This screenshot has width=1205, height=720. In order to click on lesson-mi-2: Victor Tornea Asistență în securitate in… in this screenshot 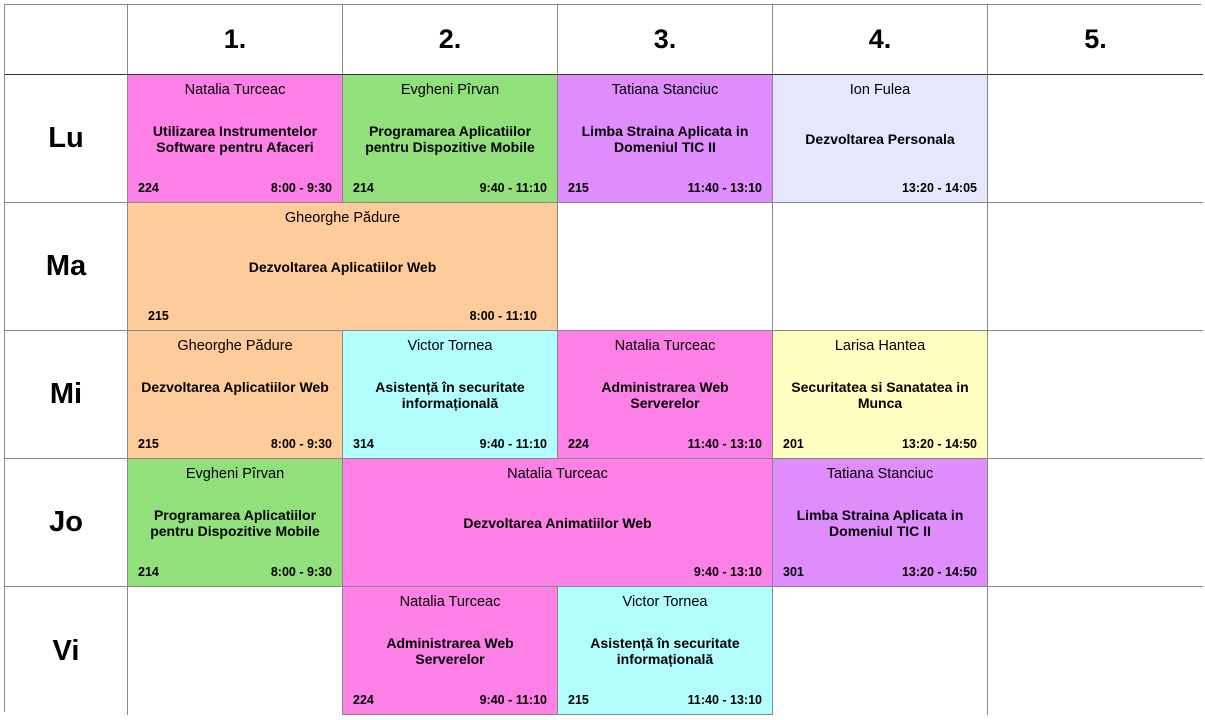, I will do `click(450, 395)`.